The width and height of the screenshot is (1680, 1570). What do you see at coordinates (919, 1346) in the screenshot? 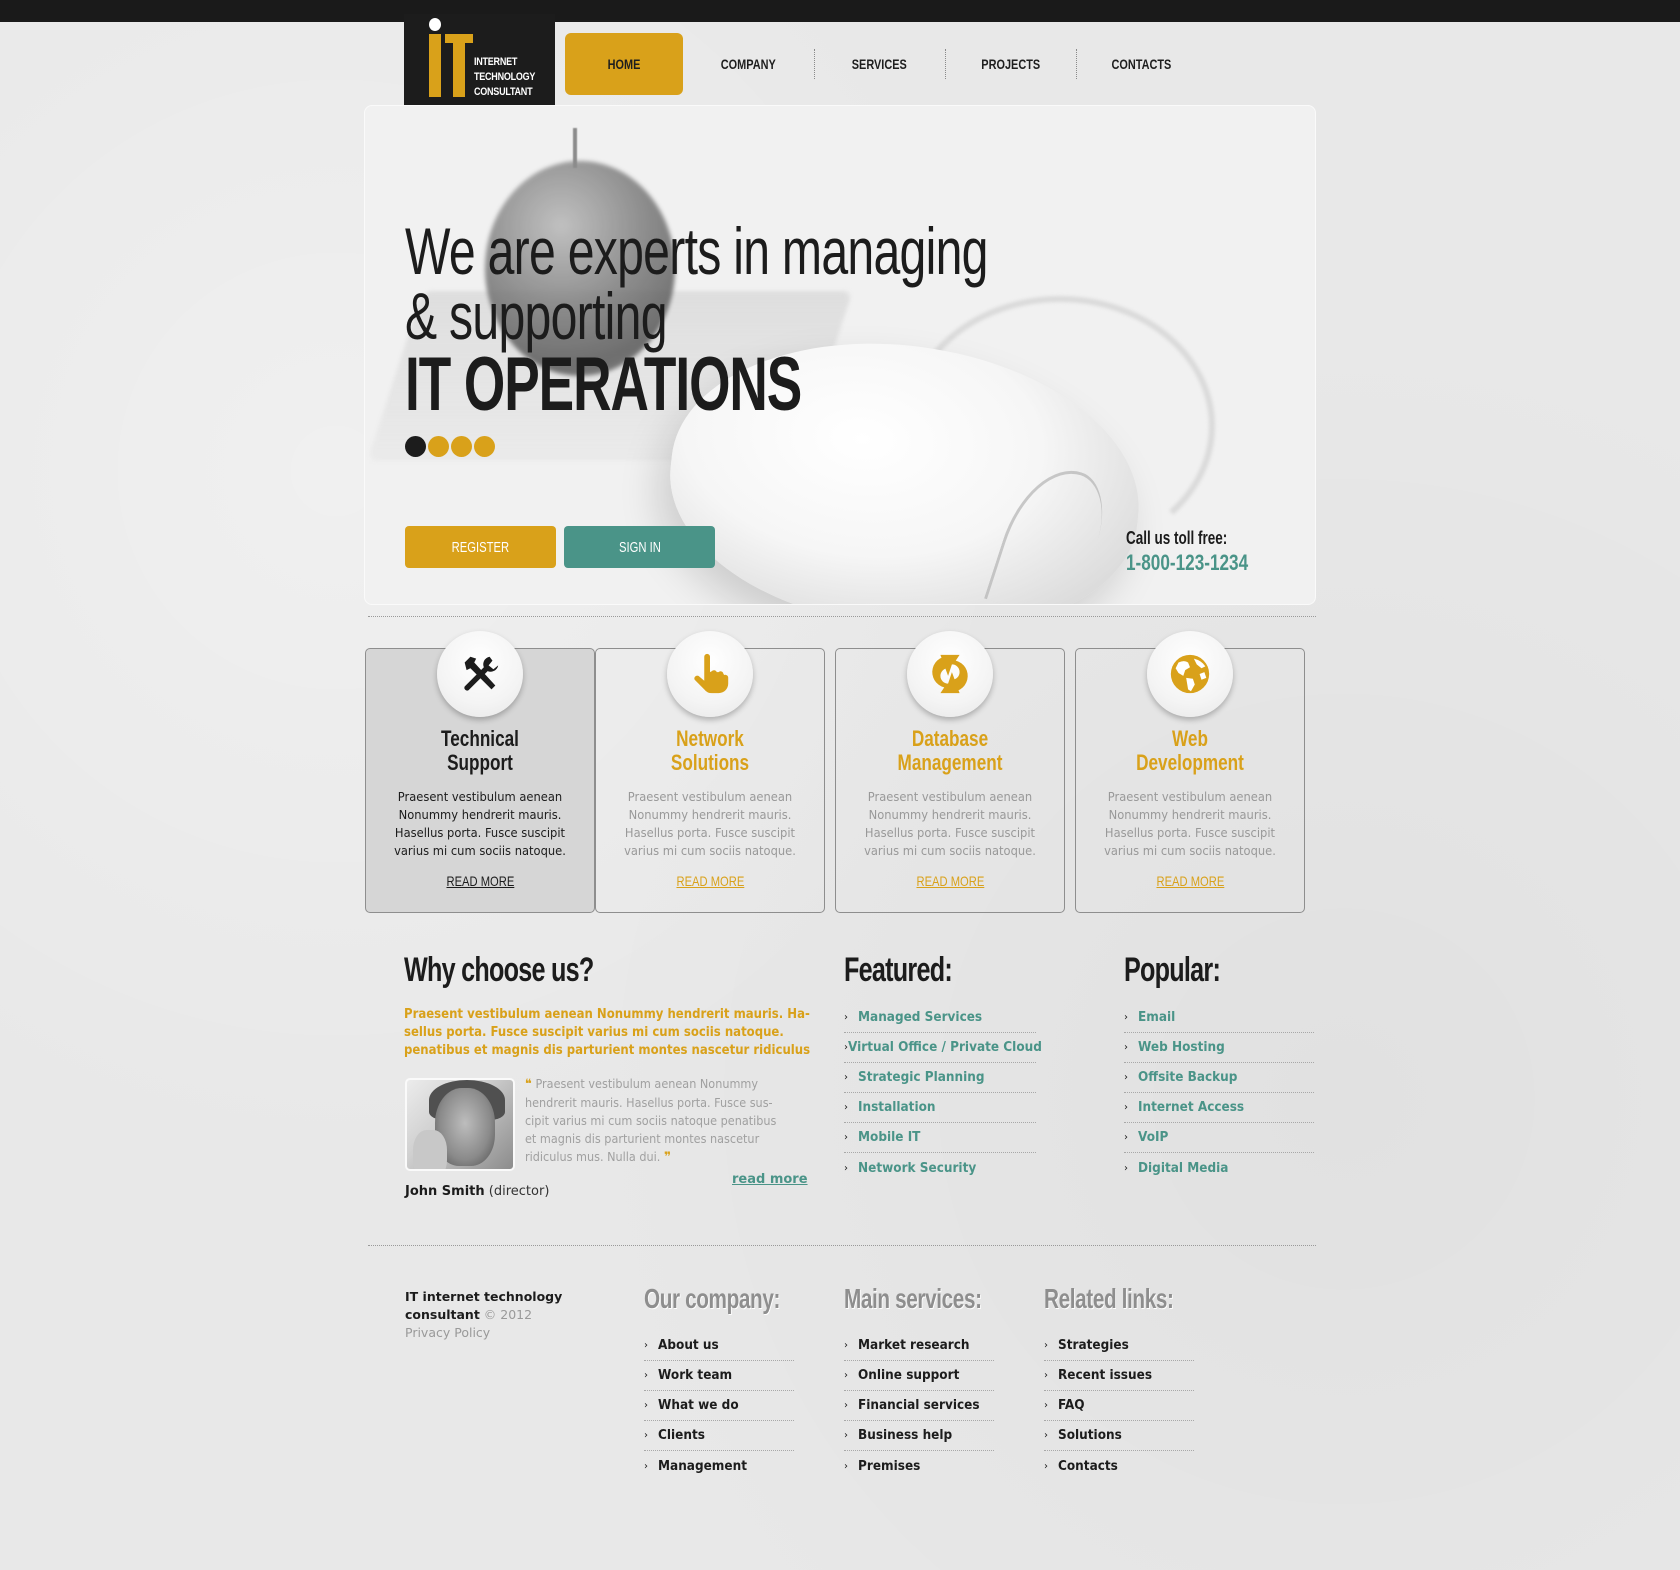
I see `footer-link: › Market research` at bounding box center [919, 1346].